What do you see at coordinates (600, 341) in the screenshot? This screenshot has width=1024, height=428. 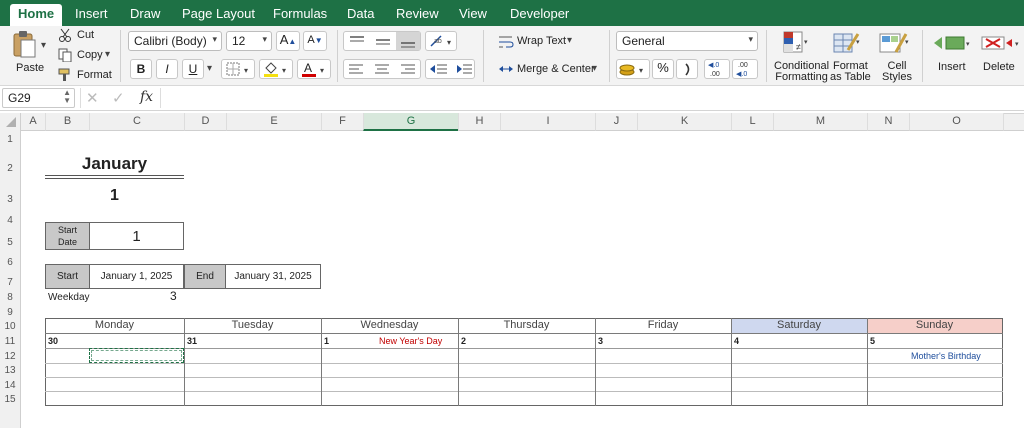 I see `date-friday: 3` at bounding box center [600, 341].